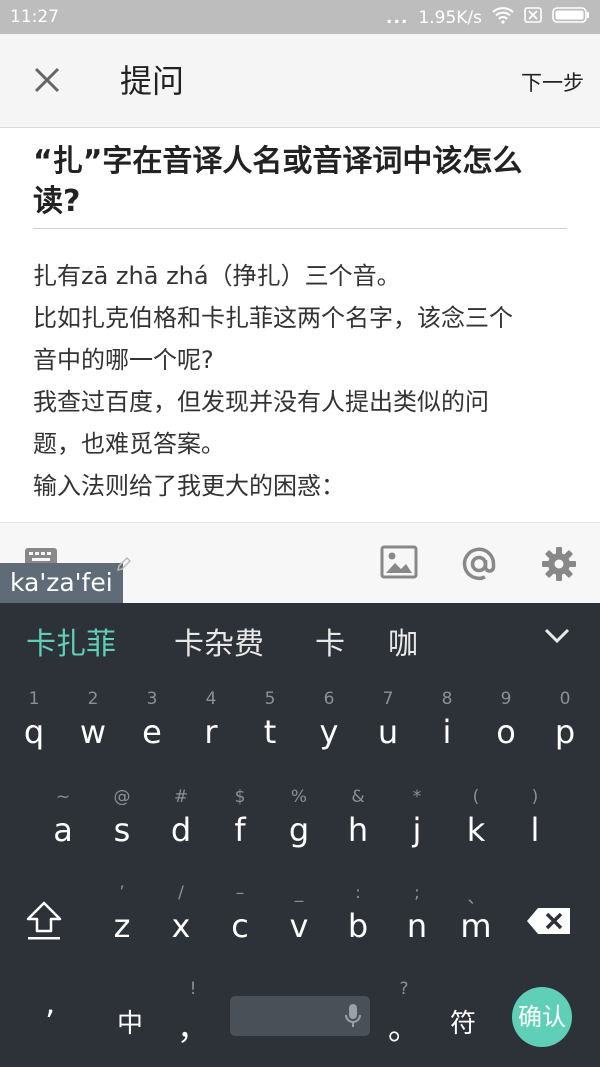 This screenshot has height=1069, width=600. What do you see at coordinates (571, 17) in the screenshot?
I see `battery-icon` at bounding box center [571, 17].